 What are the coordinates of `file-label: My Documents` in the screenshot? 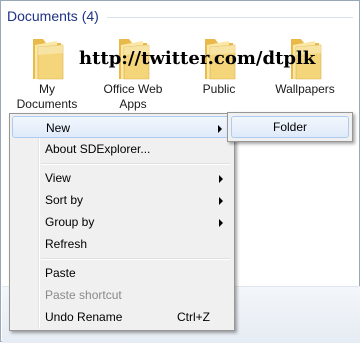 It's located at (47, 96).